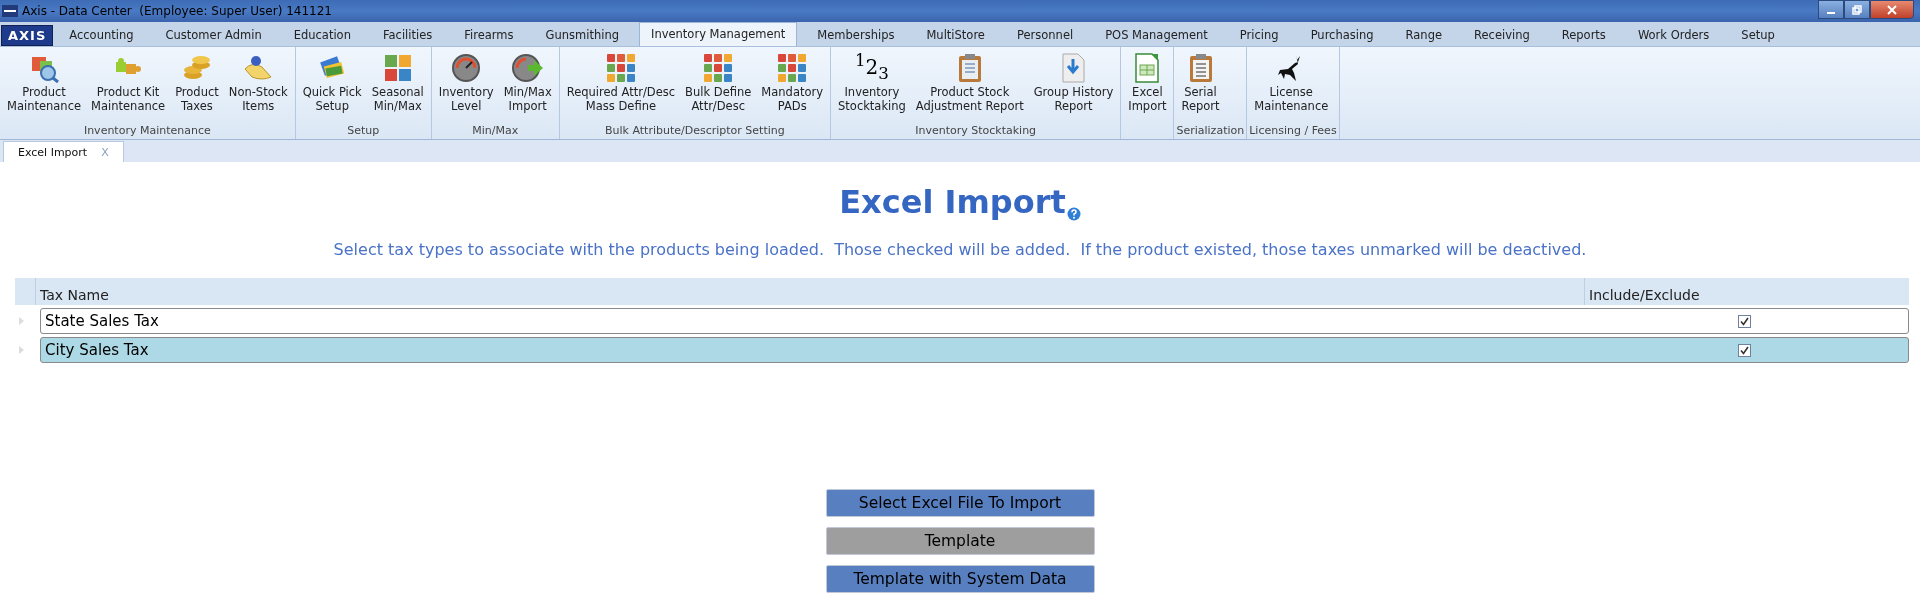  Describe the element at coordinates (1342, 35) in the screenshot. I see `menu-tab: Purchasing` at that location.